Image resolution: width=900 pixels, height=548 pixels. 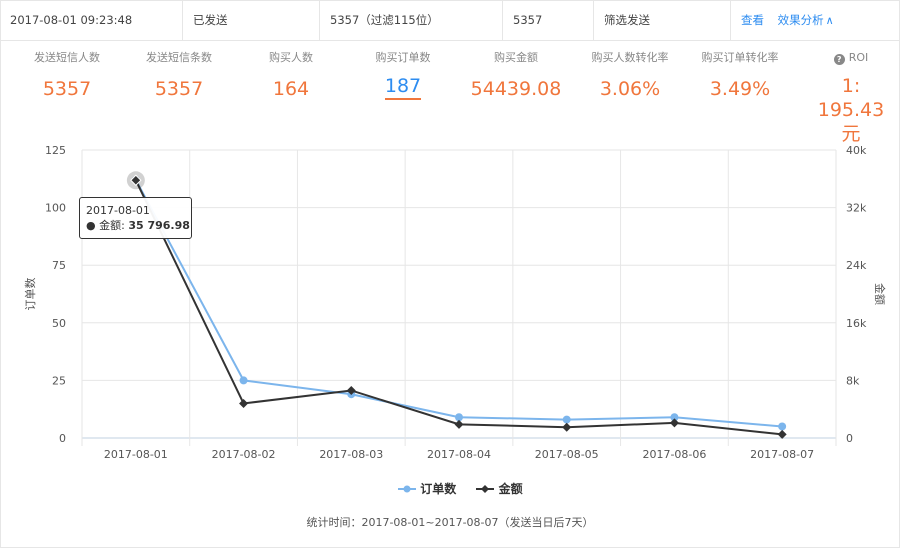 I want to click on legend-item-orders: 订单数, so click(x=427, y=488).